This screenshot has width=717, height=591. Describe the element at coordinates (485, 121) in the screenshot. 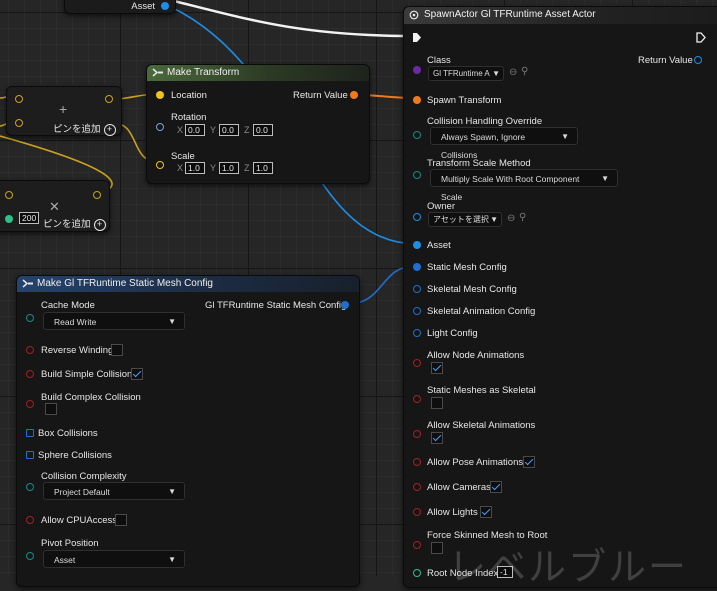

I see `collision-override-label: Collision Handling Override` at that location.